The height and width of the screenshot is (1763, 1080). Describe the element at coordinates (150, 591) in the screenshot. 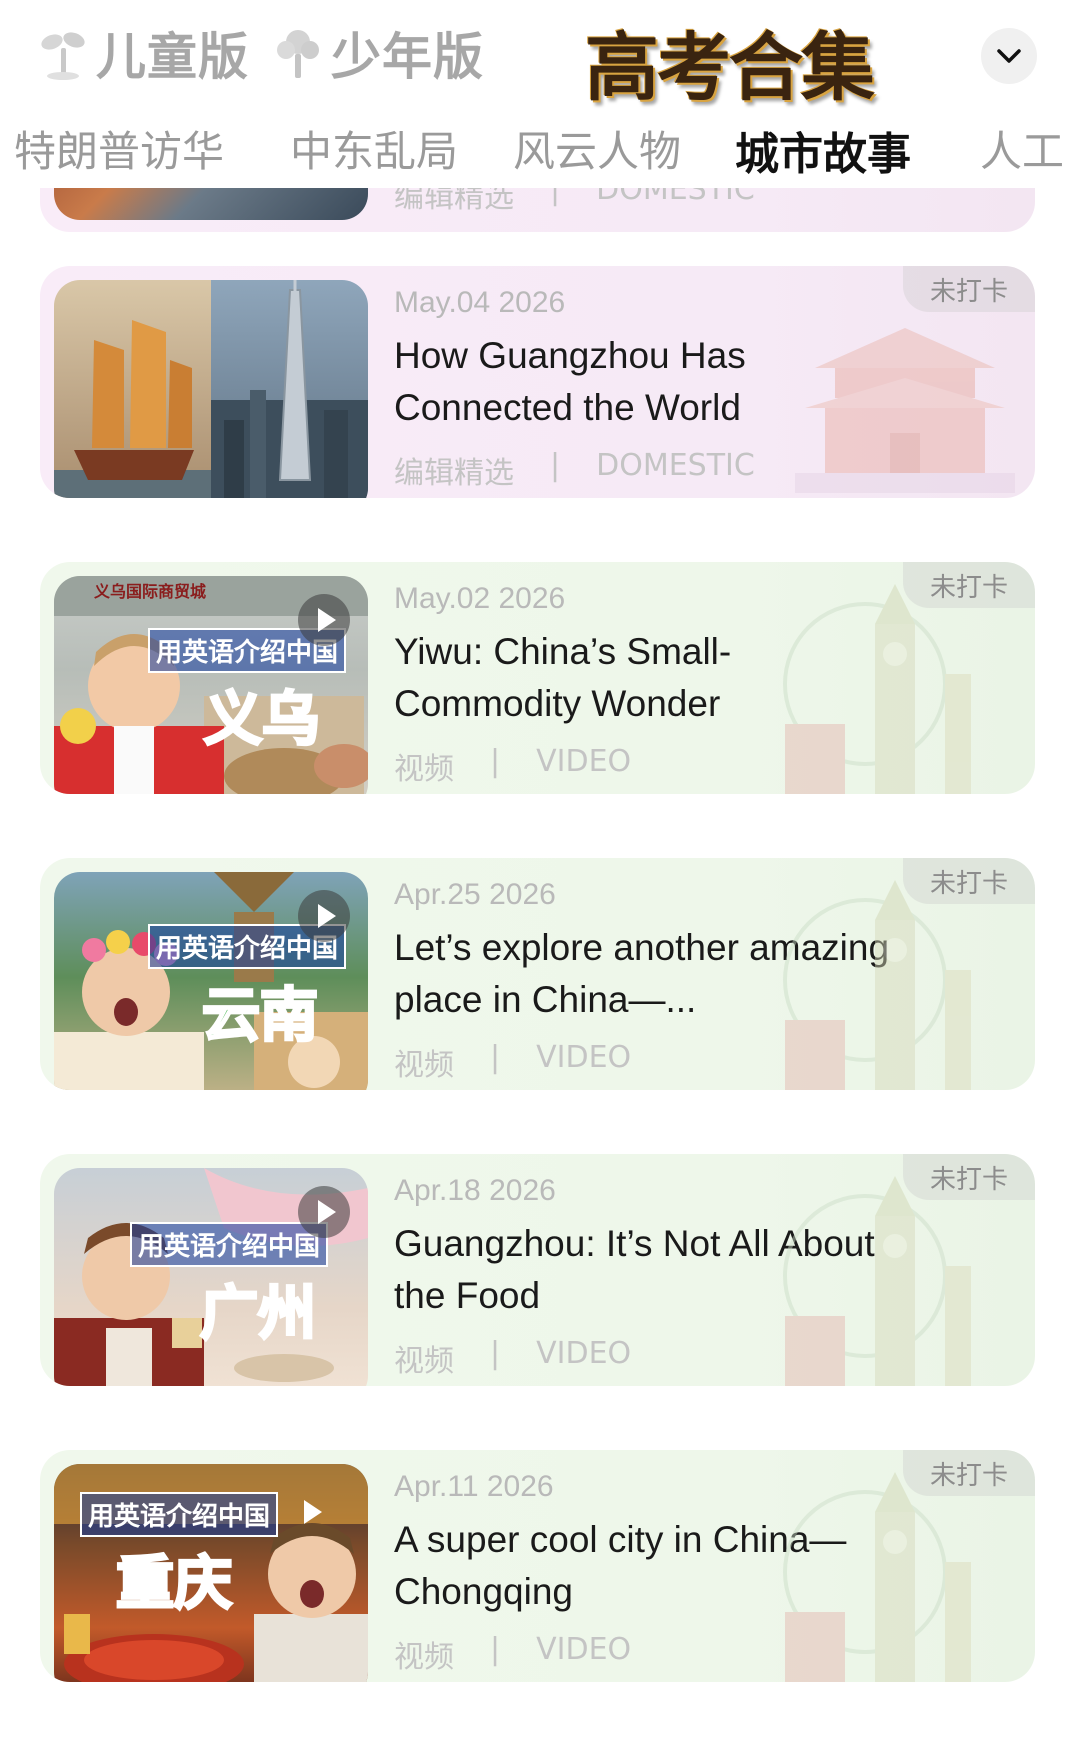

I see `thumbnail-sign-text: 义乌国际商贸城` at that location.